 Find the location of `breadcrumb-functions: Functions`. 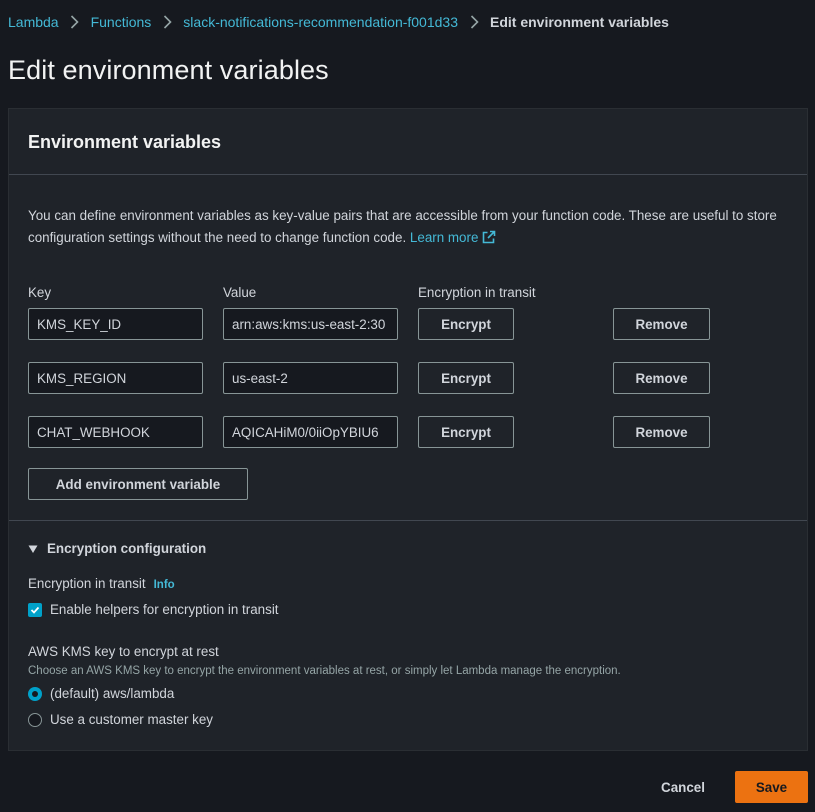

breadcrumb-functions: Functions is located at coordinates (121, 22).